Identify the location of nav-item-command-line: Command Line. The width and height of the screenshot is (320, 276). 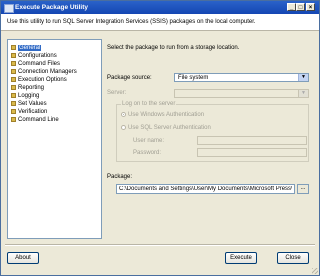
(35, 120).